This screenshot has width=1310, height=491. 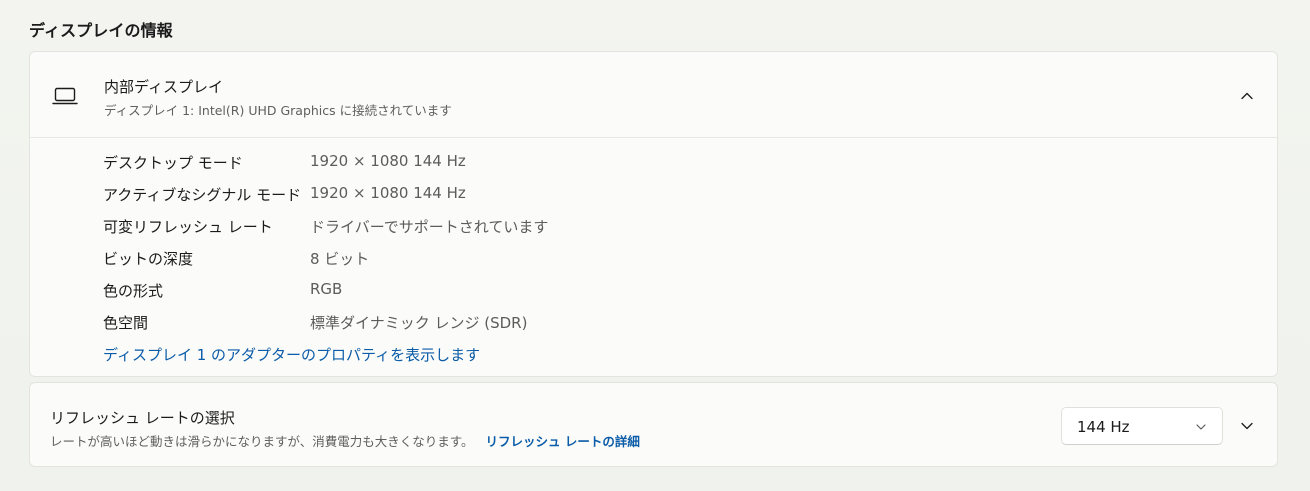 What do you see at coordinates (163, 87) in the screenshot?
I see `display-title: 内部ディスプレイ` at bounding box center [163, 87].